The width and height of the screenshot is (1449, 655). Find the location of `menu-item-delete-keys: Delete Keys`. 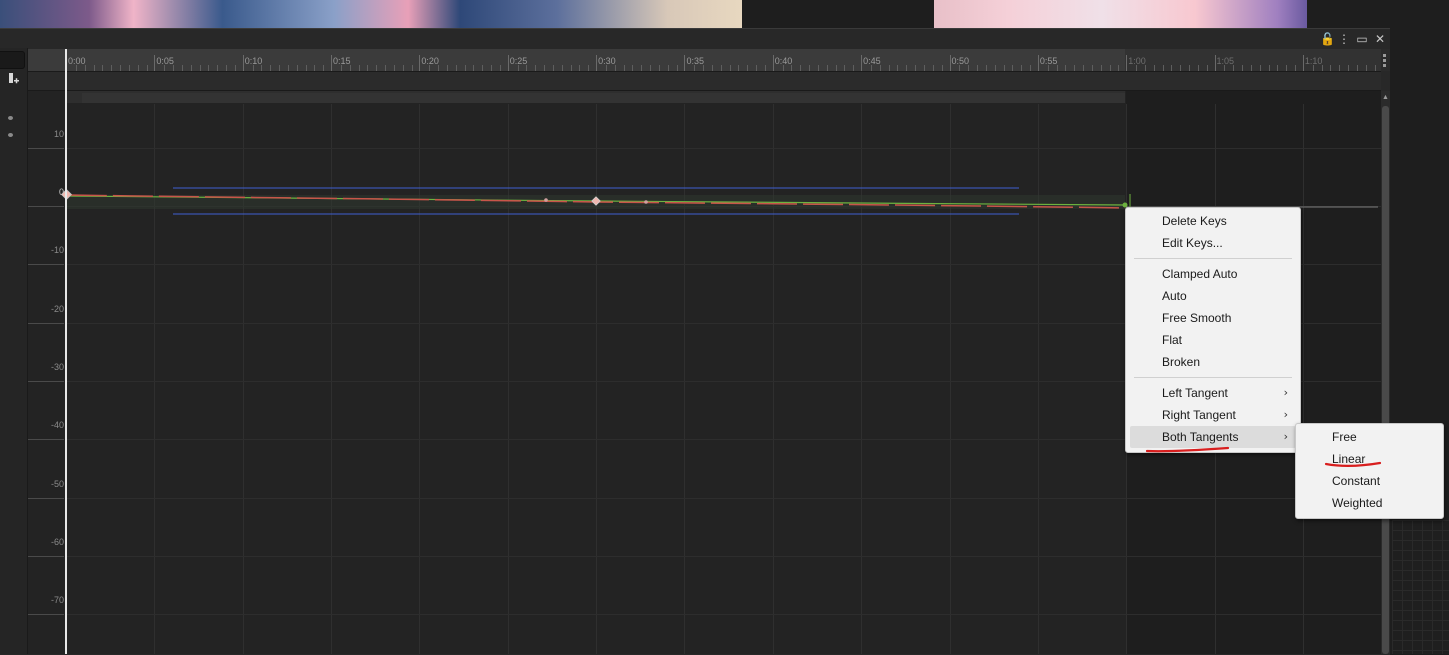

menu-item-delete-keys: Delete Keys is located at coordinates (1213, 221).